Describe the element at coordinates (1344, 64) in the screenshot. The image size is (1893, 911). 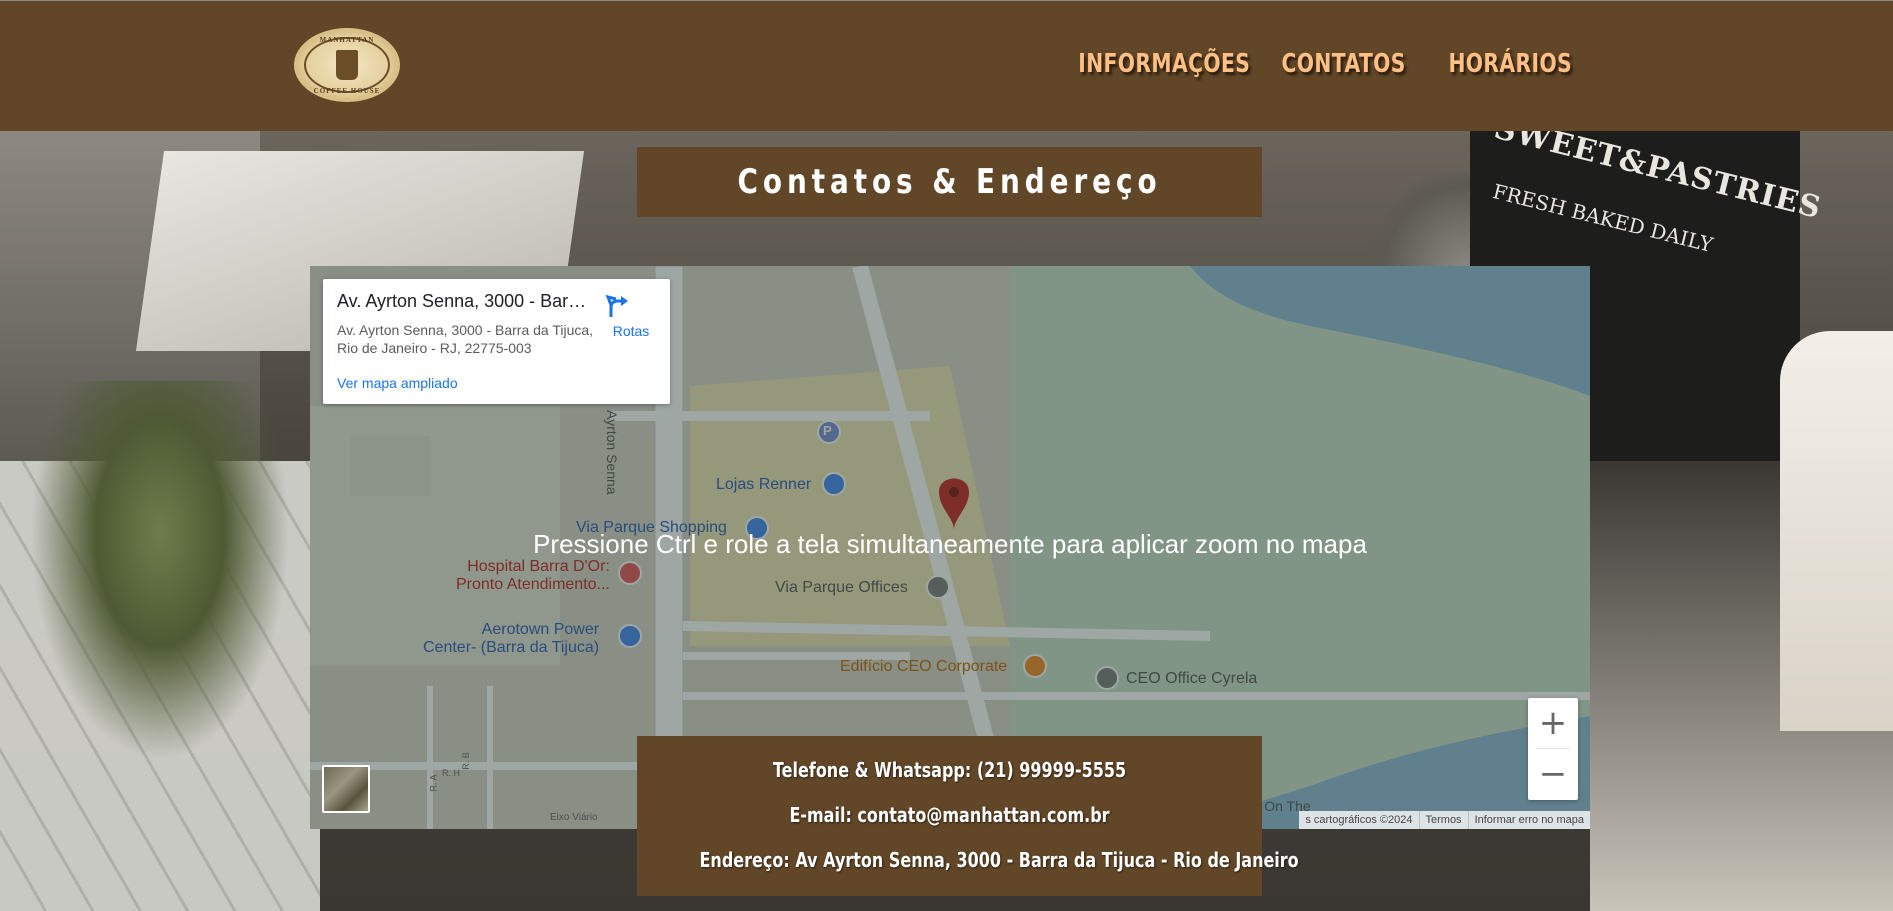
I see `nav-item-contatos: CONTATOS` at that location.